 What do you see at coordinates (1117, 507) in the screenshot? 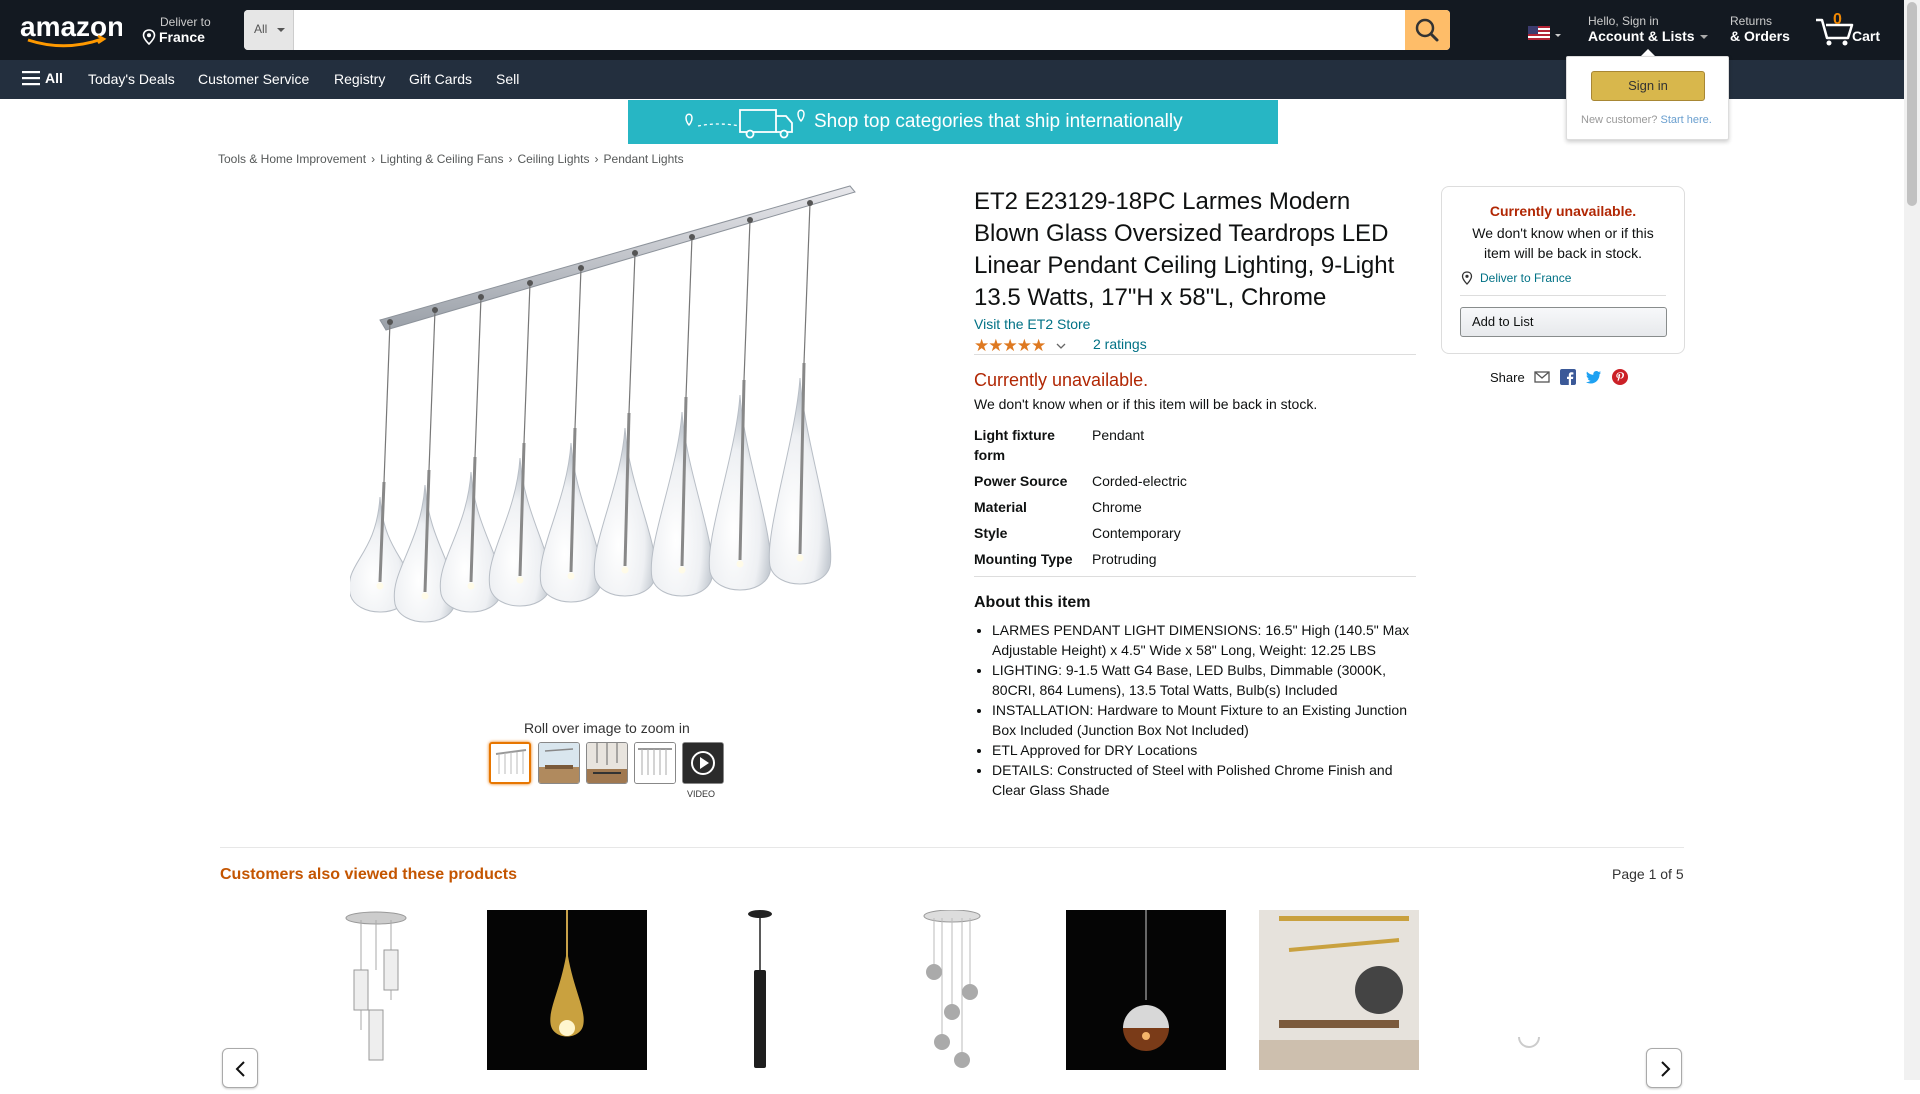
I see `spec-value: Chrome` at bounding box center [1117, 507].